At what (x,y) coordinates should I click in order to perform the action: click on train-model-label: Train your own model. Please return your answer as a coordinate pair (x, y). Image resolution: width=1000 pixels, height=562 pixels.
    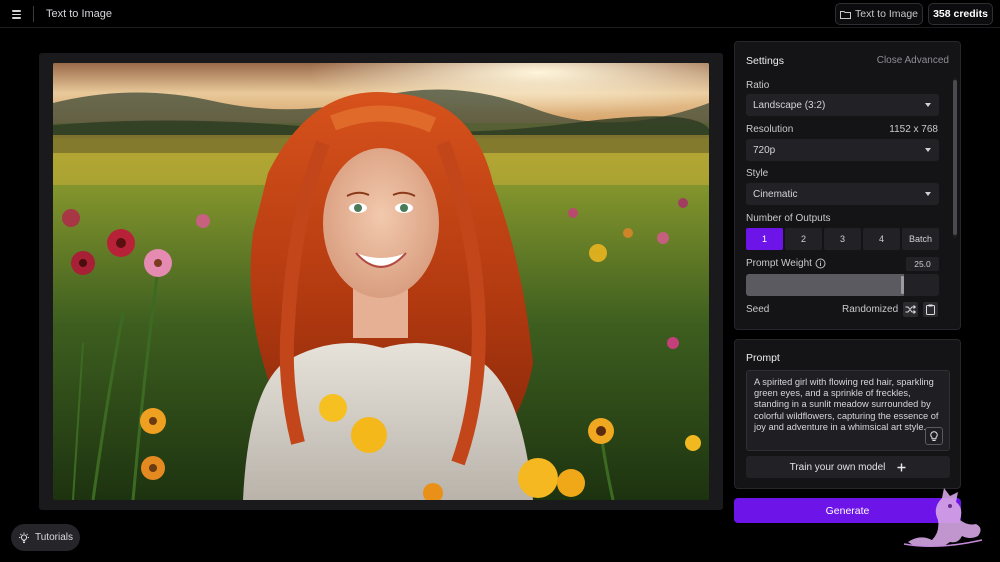
    Looking at the image, I should click on (837, 467).